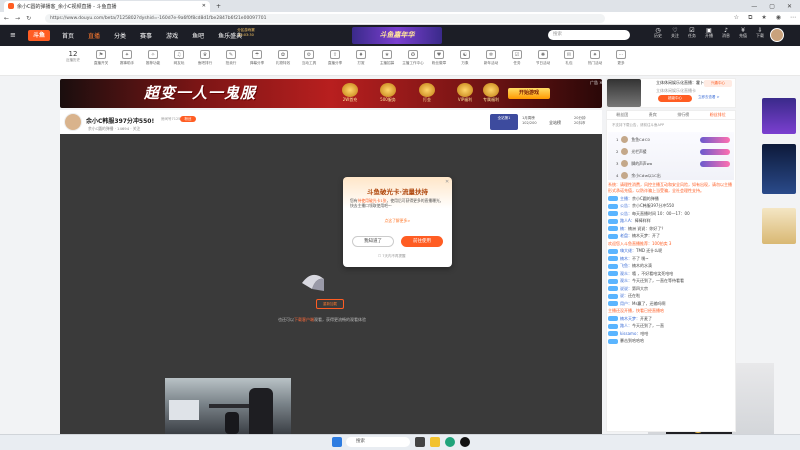  What do you see at coordinates (94, 35) in the screenshot?
I see `nav-live: 直播` at bounding box center [94, 35].